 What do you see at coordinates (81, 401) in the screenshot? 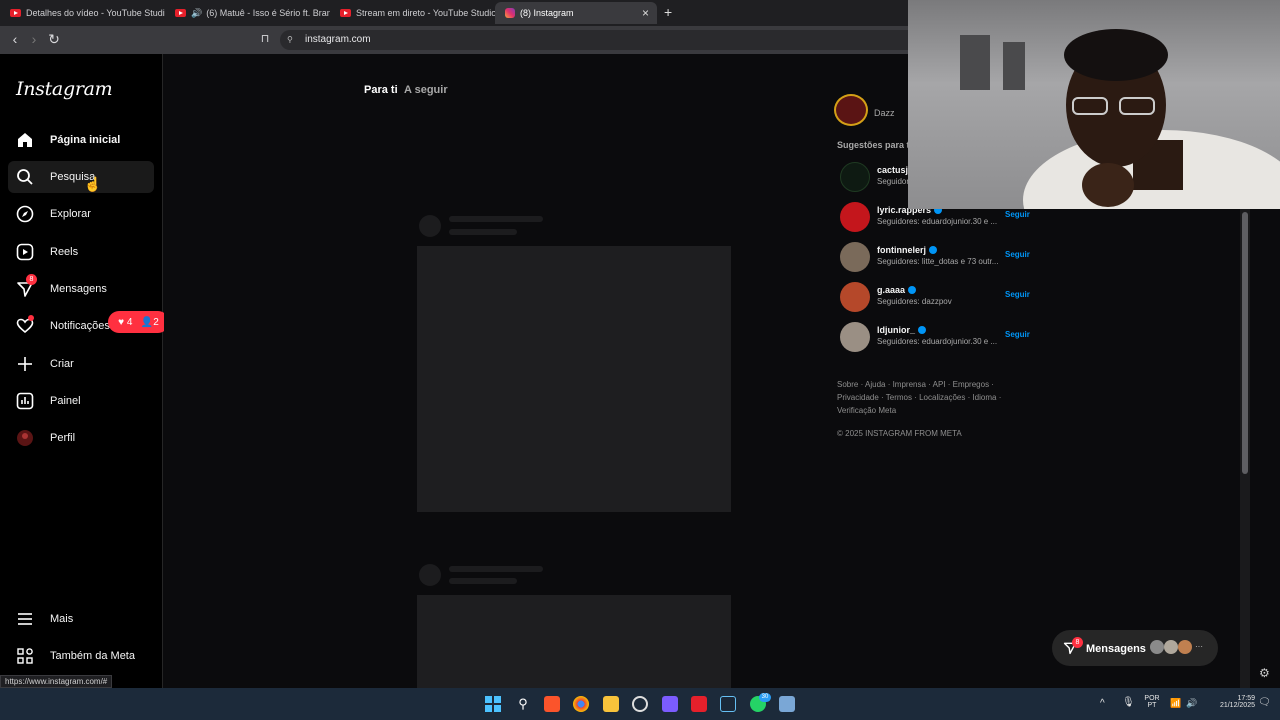
I see `sidebar-item-dashboard: Painel` at bounding box center [81, 401].